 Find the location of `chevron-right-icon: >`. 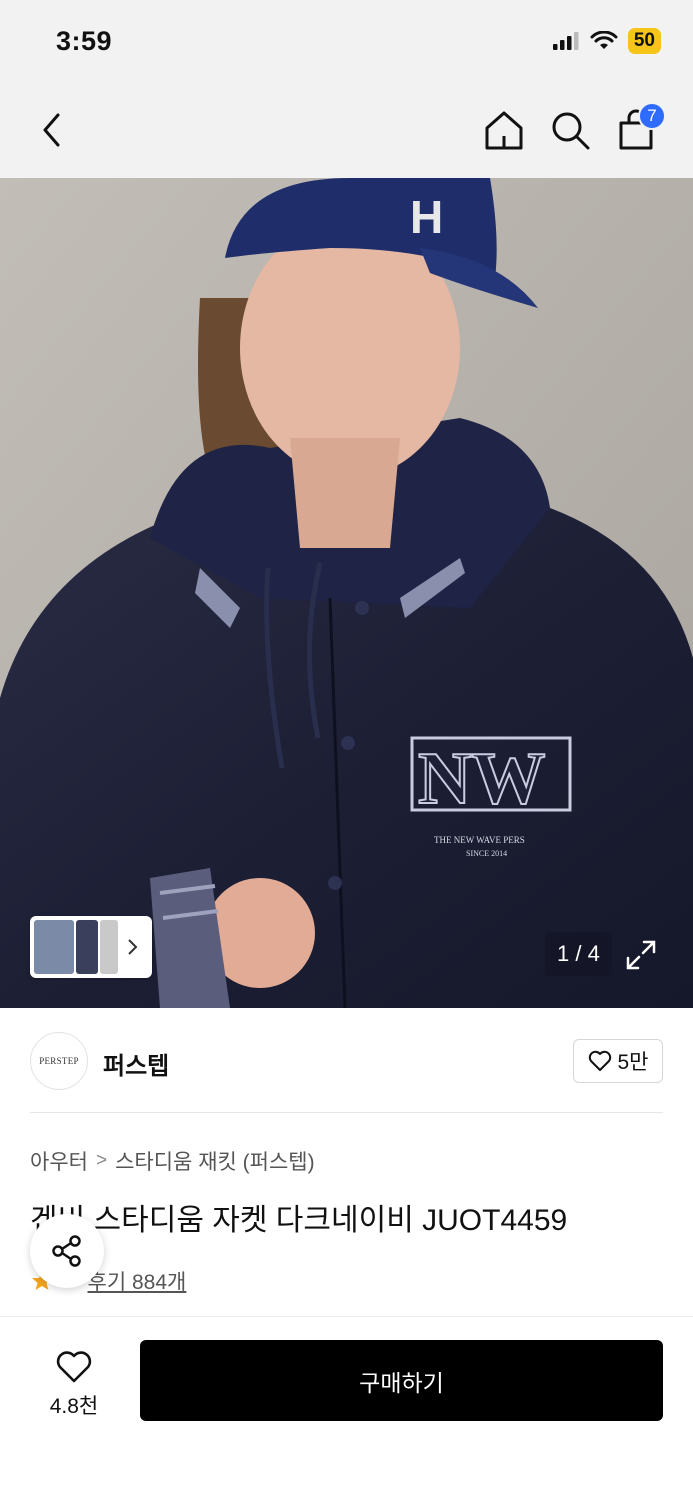

chevron-right-icon: > is located at coordinates (101, 1160).